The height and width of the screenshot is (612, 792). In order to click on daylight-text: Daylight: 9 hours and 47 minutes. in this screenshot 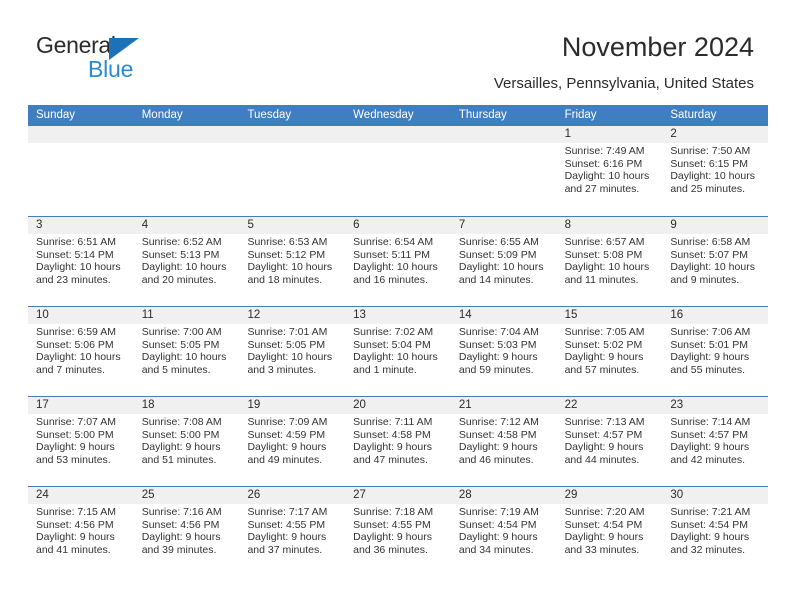, I will do `click(392, 453)`.